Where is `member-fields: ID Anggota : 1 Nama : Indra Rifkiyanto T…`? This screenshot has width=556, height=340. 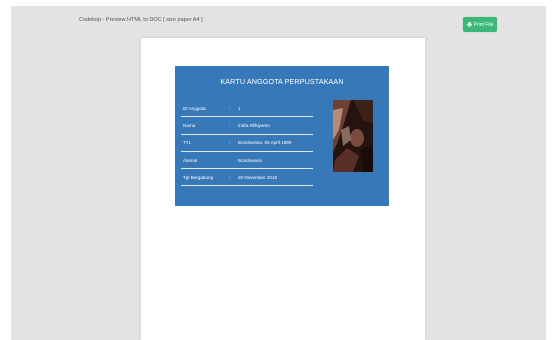
member-fields: ID Anggota : 1 Nama : Indra Rifkiyanto T… is located at coordinates (247, 143).